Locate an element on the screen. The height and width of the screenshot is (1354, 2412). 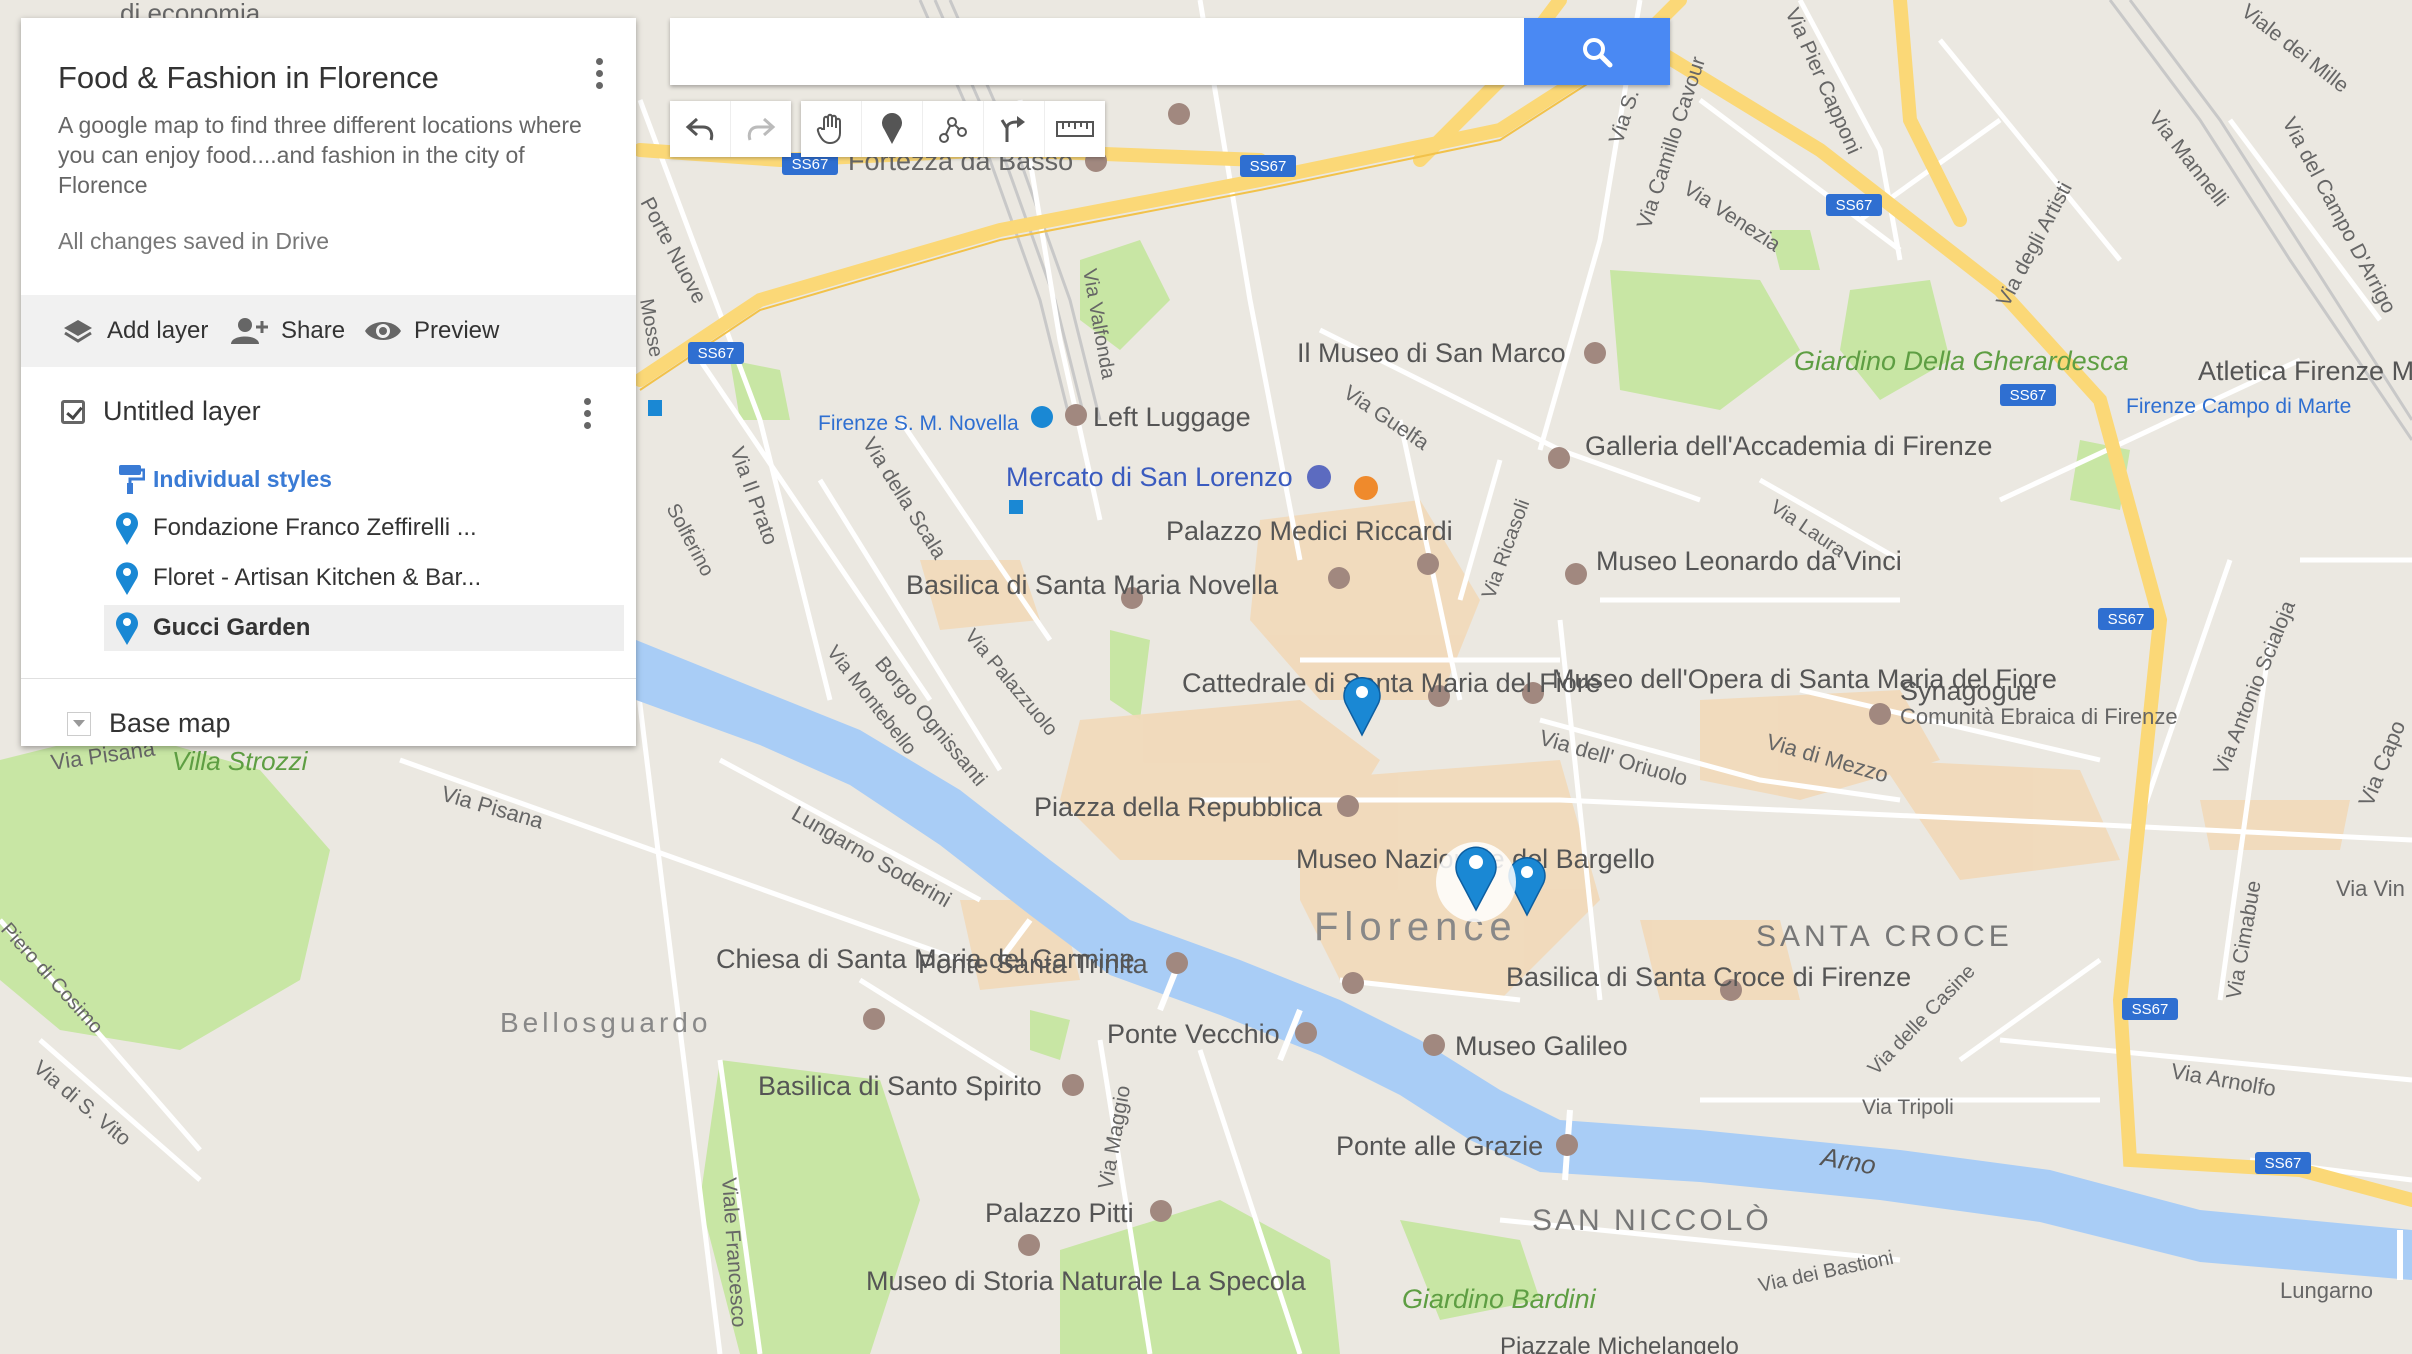
eye-icon is located at coordinates (383, 331).